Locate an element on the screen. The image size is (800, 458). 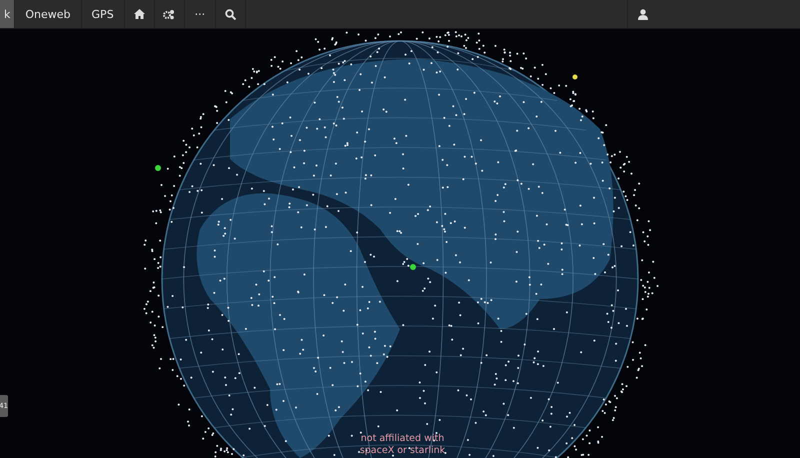
nav-tab: k is located at coordinates (8, 14).